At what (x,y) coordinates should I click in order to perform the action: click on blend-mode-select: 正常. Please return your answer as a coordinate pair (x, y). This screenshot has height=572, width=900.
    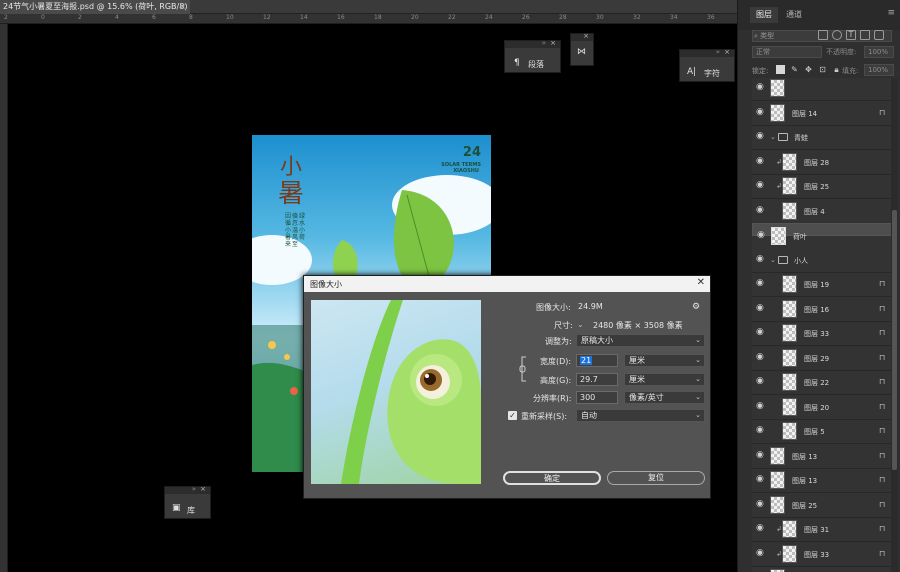
    Looking at the image, I should click on (787, 52).